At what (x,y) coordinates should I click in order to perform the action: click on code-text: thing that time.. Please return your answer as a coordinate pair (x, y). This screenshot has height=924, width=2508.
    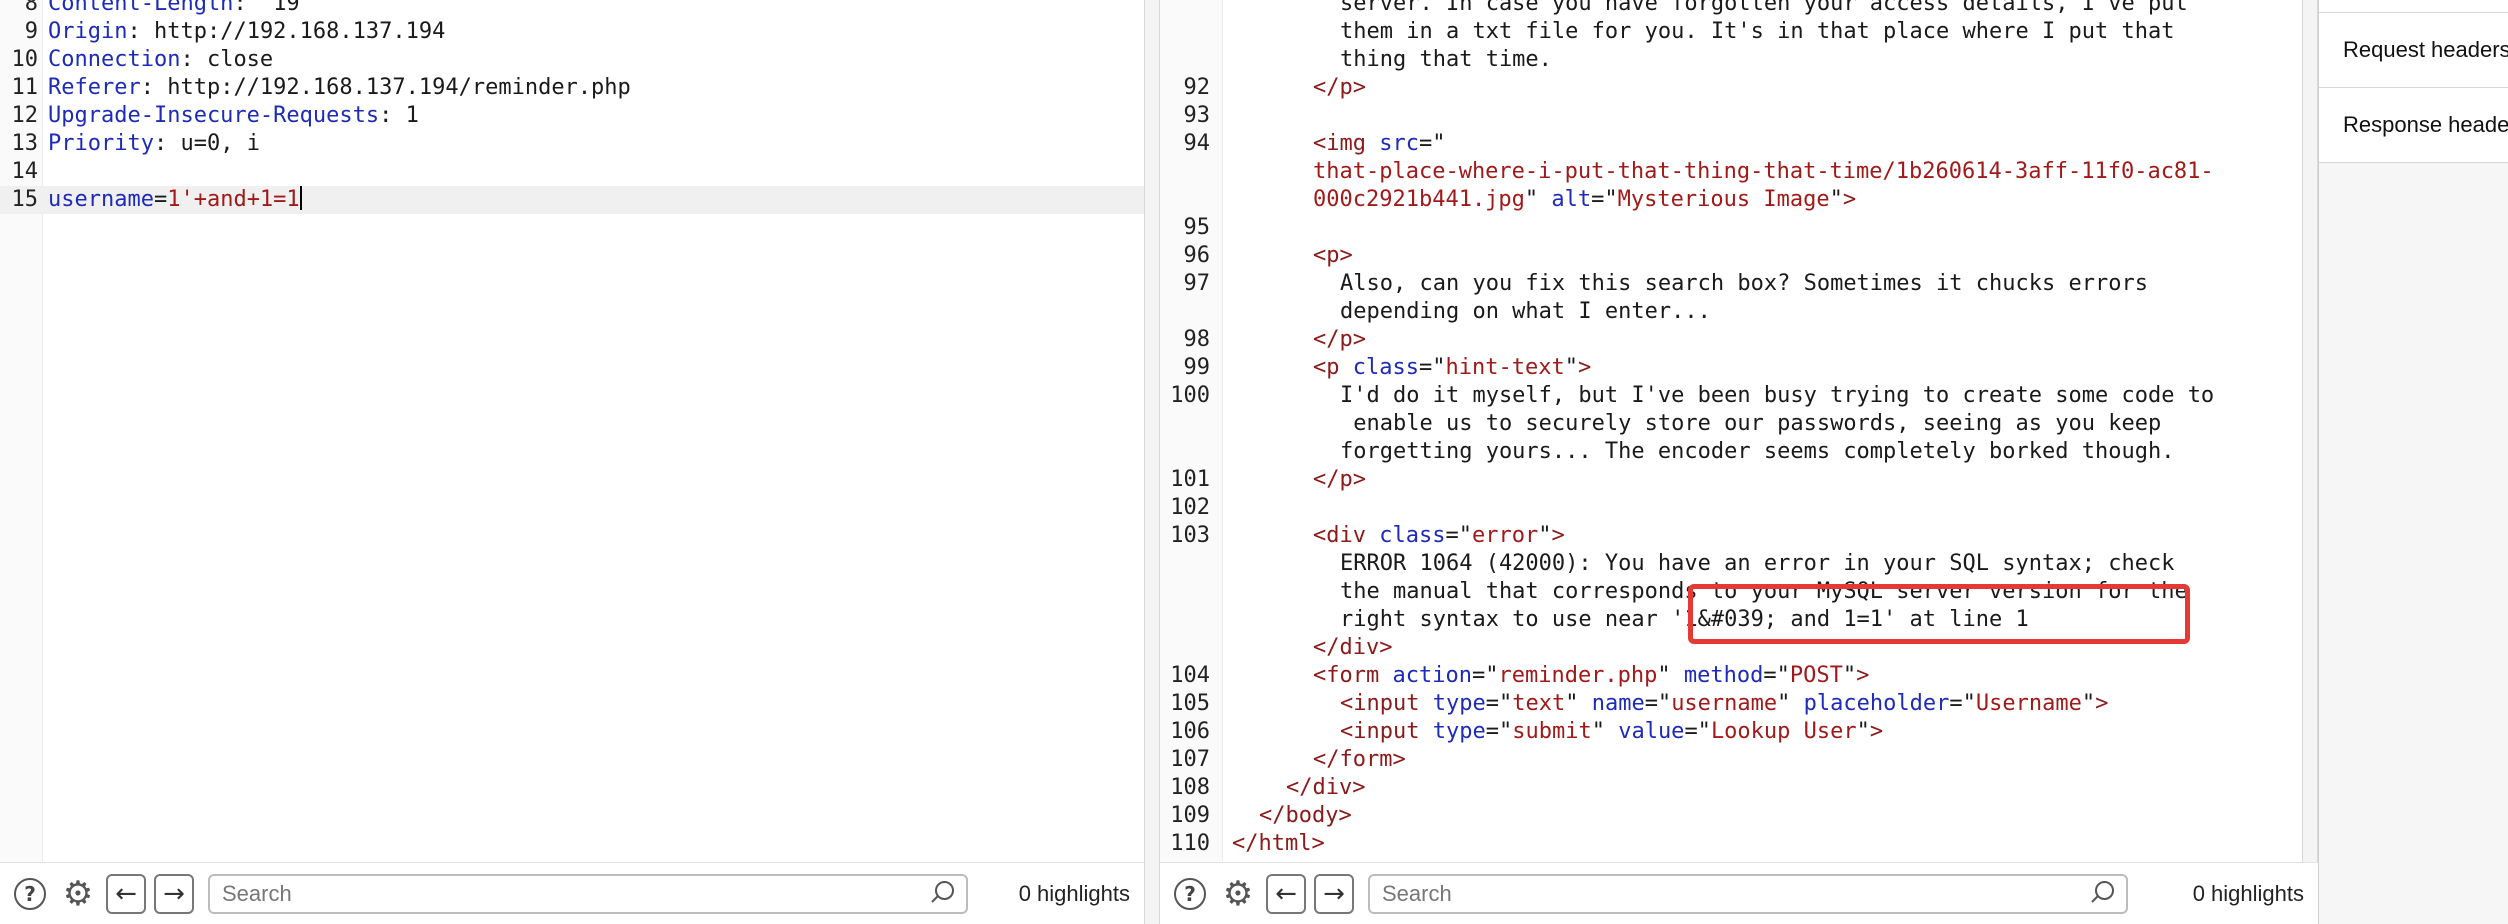
    Looking at the image, I should click on (1446, 59).